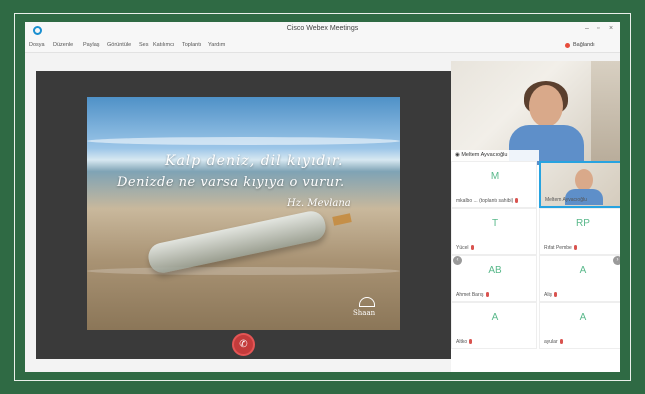 Image resolution: width=645 pixels, height=394 pixels. I want to click on active-speaker-video: ◉ Meltem Ayvacıoğlu, so click(535, 113).